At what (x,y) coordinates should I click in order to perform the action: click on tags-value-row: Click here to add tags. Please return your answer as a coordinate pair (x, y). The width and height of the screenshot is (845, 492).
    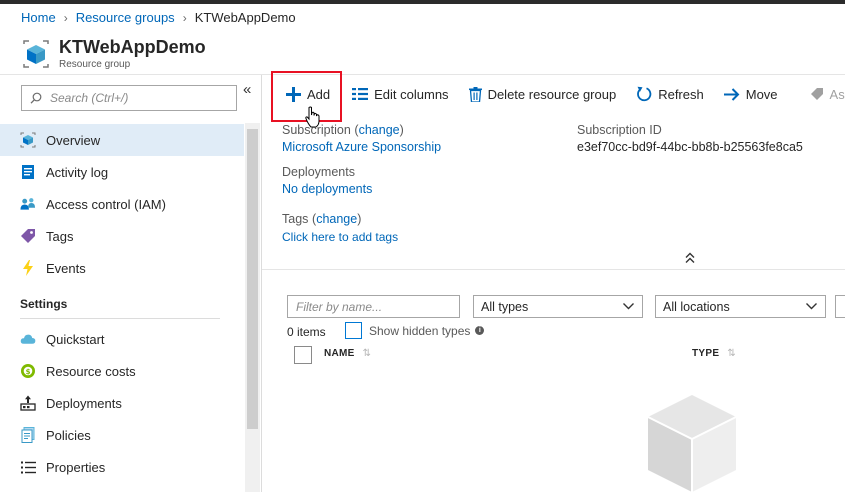
    Looking at the image, I should click on (340, 236).